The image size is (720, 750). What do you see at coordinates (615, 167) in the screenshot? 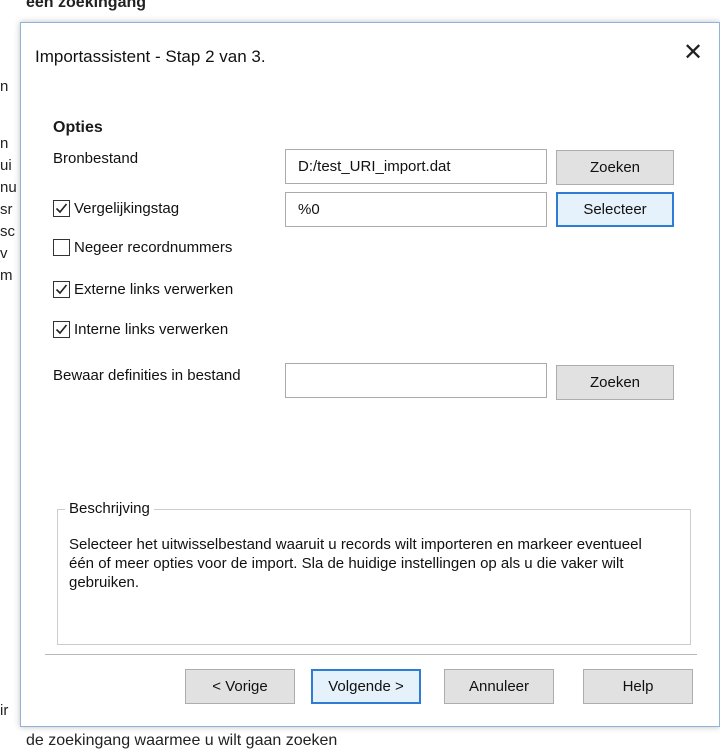
I see `source-browse-button: Zoeken` at bounding box center [615, 167].